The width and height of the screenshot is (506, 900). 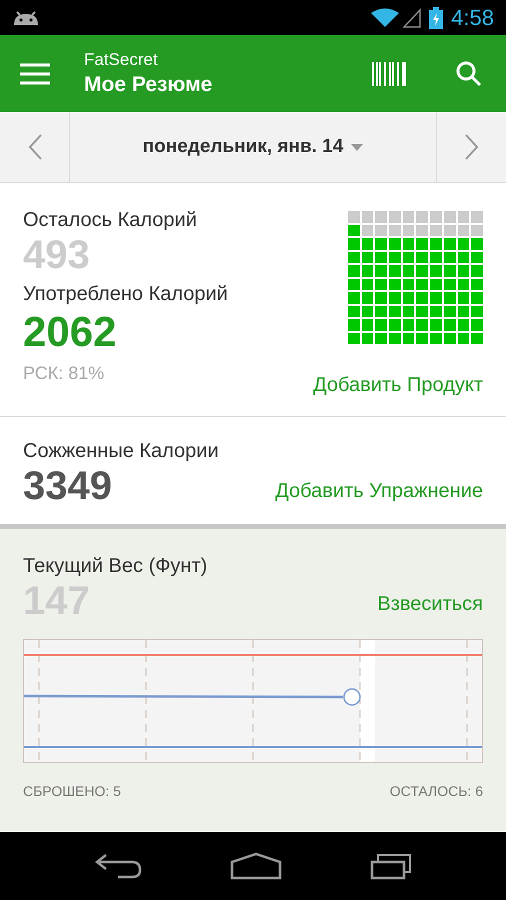 What do you see at coordinates (436, 791) in the screenshot?
I see `remaining-weight-text: ОСТАЛОСЬ: 6` at bounding box center [436, 791].